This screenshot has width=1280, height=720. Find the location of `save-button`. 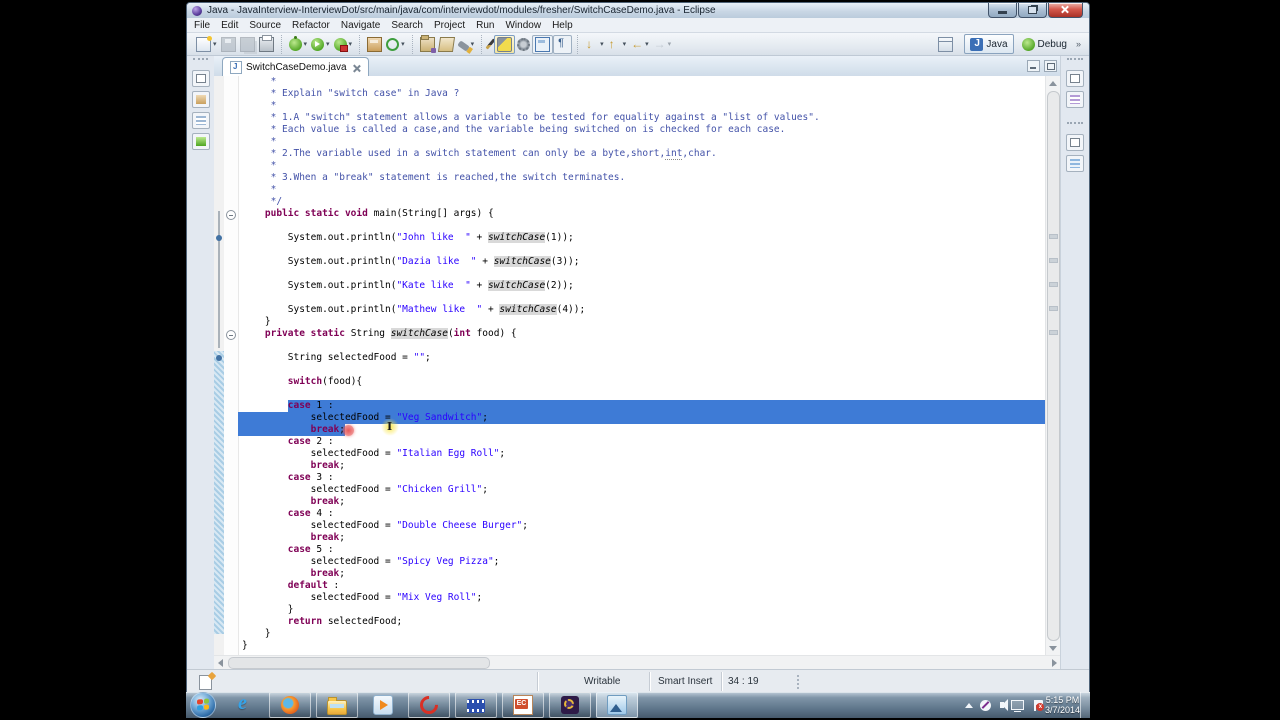

save-button is located at coordinates (228, 44).